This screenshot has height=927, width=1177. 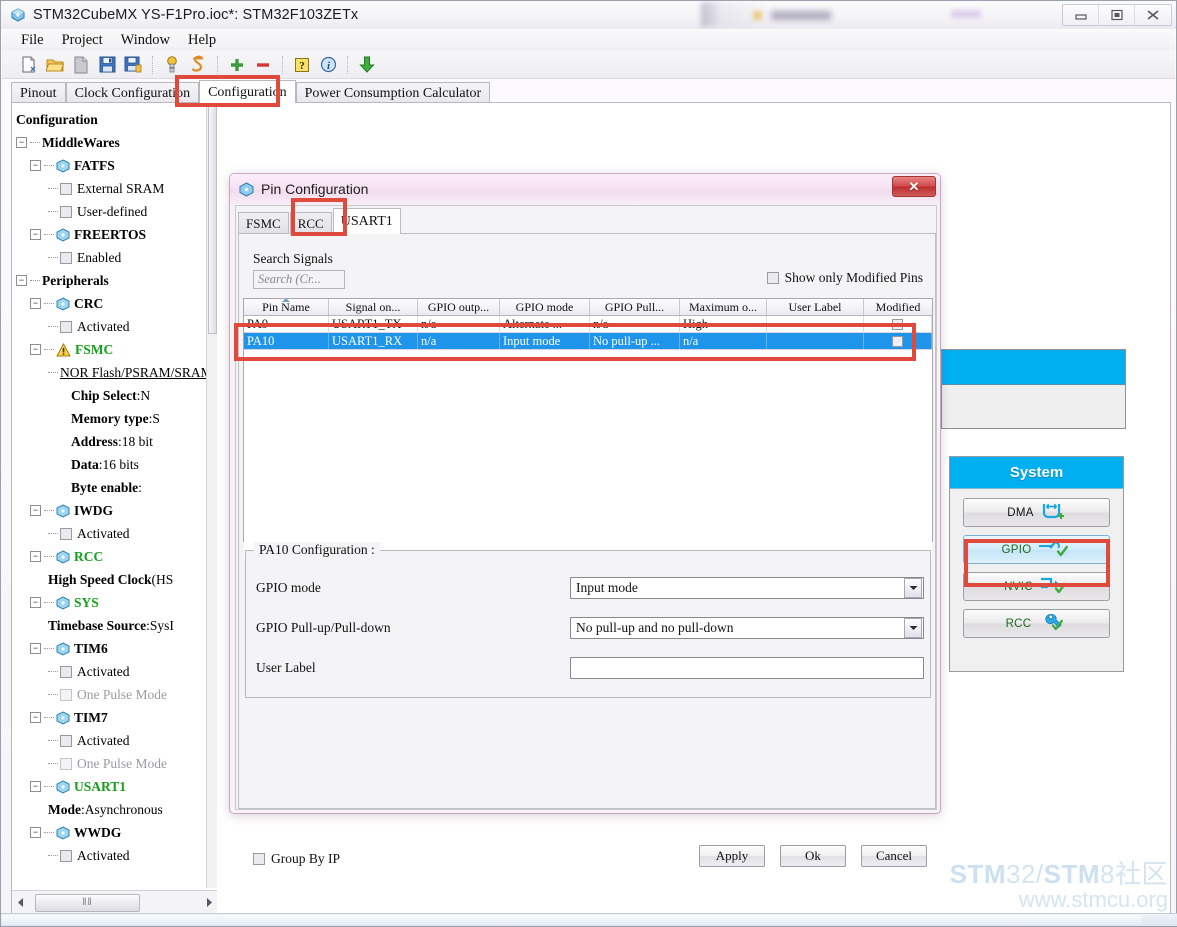 What do you see at coordinates (116, 165) in the screenshot?
I see `tree-ip-fatfs: − FATFS` at bounding box center [116, 165].